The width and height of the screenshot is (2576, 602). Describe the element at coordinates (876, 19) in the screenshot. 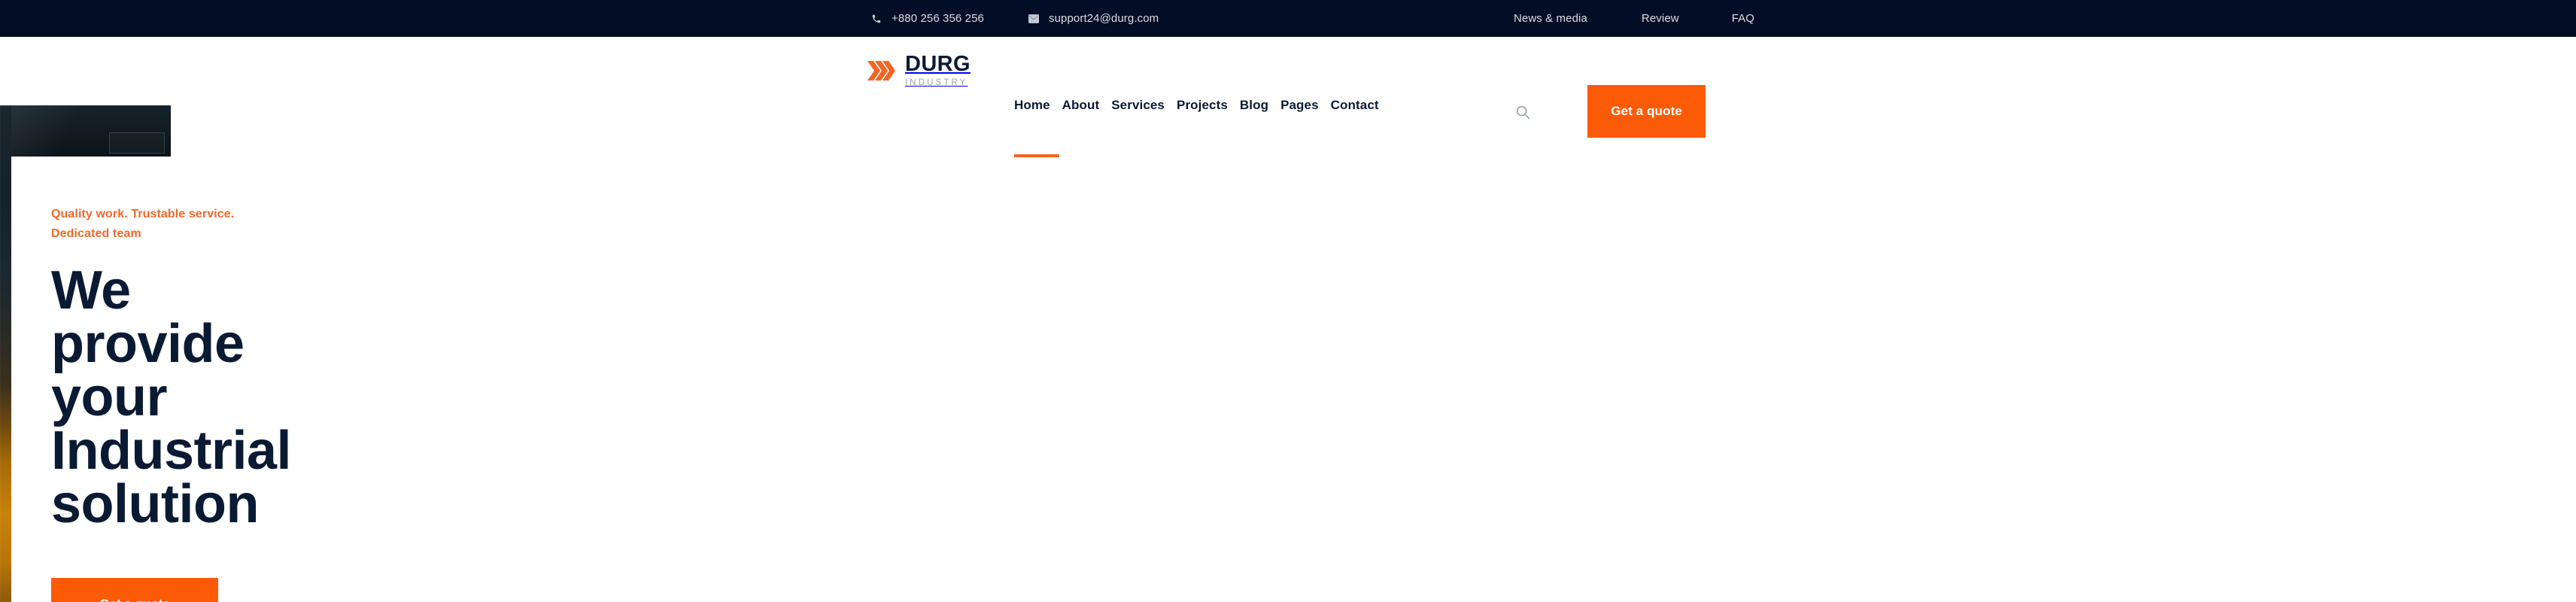

I see `phone-icon` at that location.